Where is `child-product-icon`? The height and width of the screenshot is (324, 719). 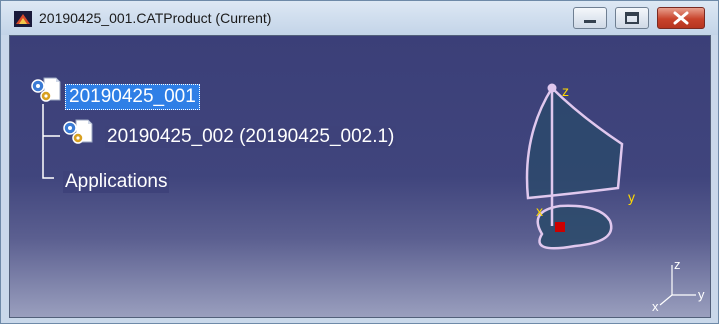
child-product-icon is located at coordinates (77, 133).